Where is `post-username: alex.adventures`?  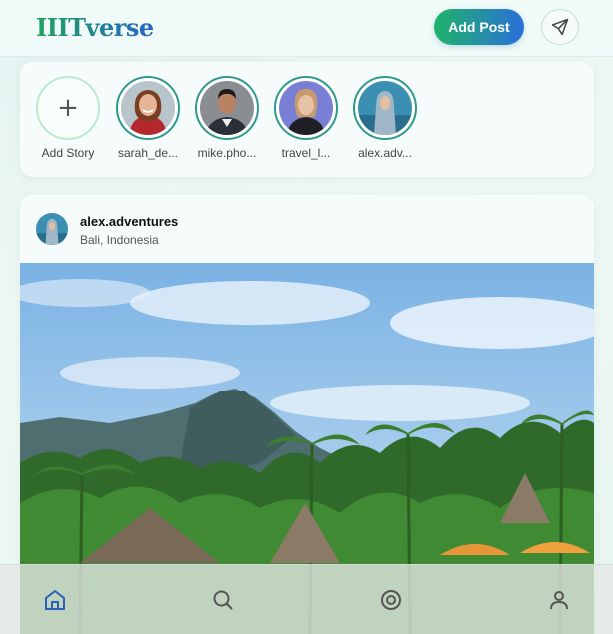 post-username: alex.adventures is located at coordinates (129, 221).